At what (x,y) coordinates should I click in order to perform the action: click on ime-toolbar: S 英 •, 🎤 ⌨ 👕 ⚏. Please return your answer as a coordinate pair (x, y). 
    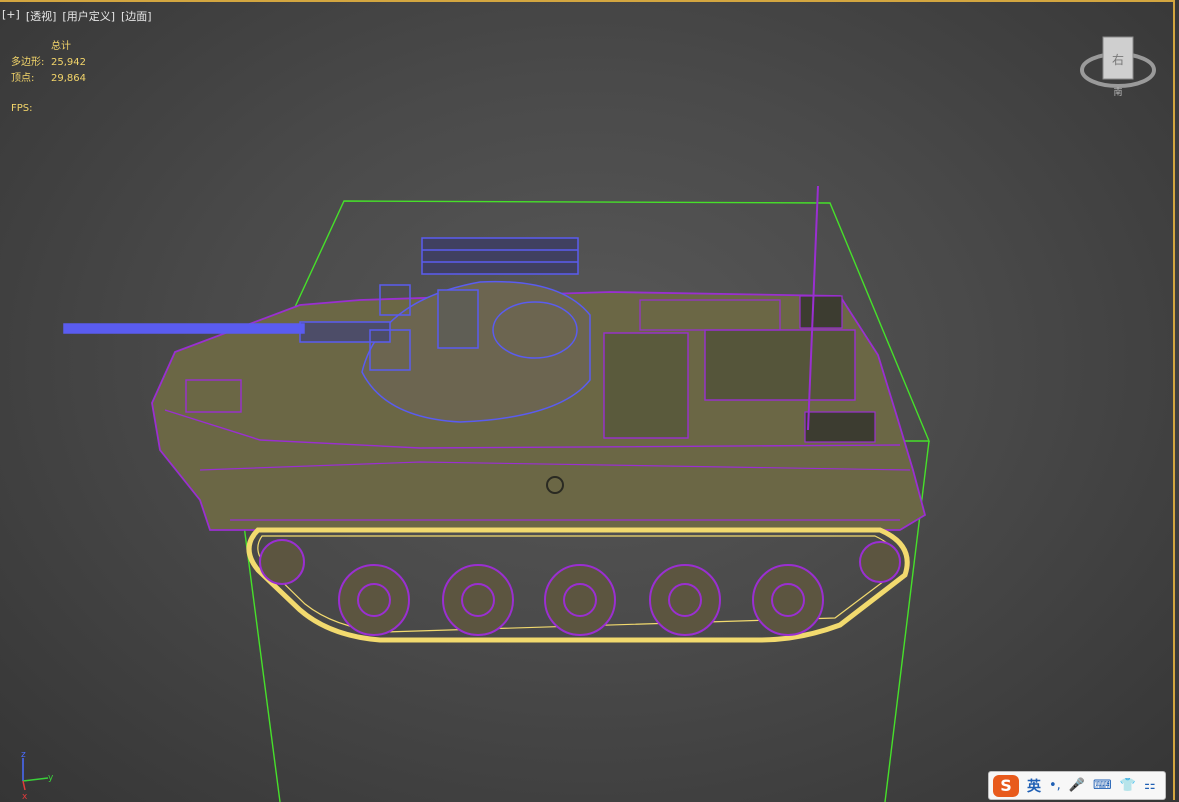
    Looking at the image, I should click on (1077, 785).